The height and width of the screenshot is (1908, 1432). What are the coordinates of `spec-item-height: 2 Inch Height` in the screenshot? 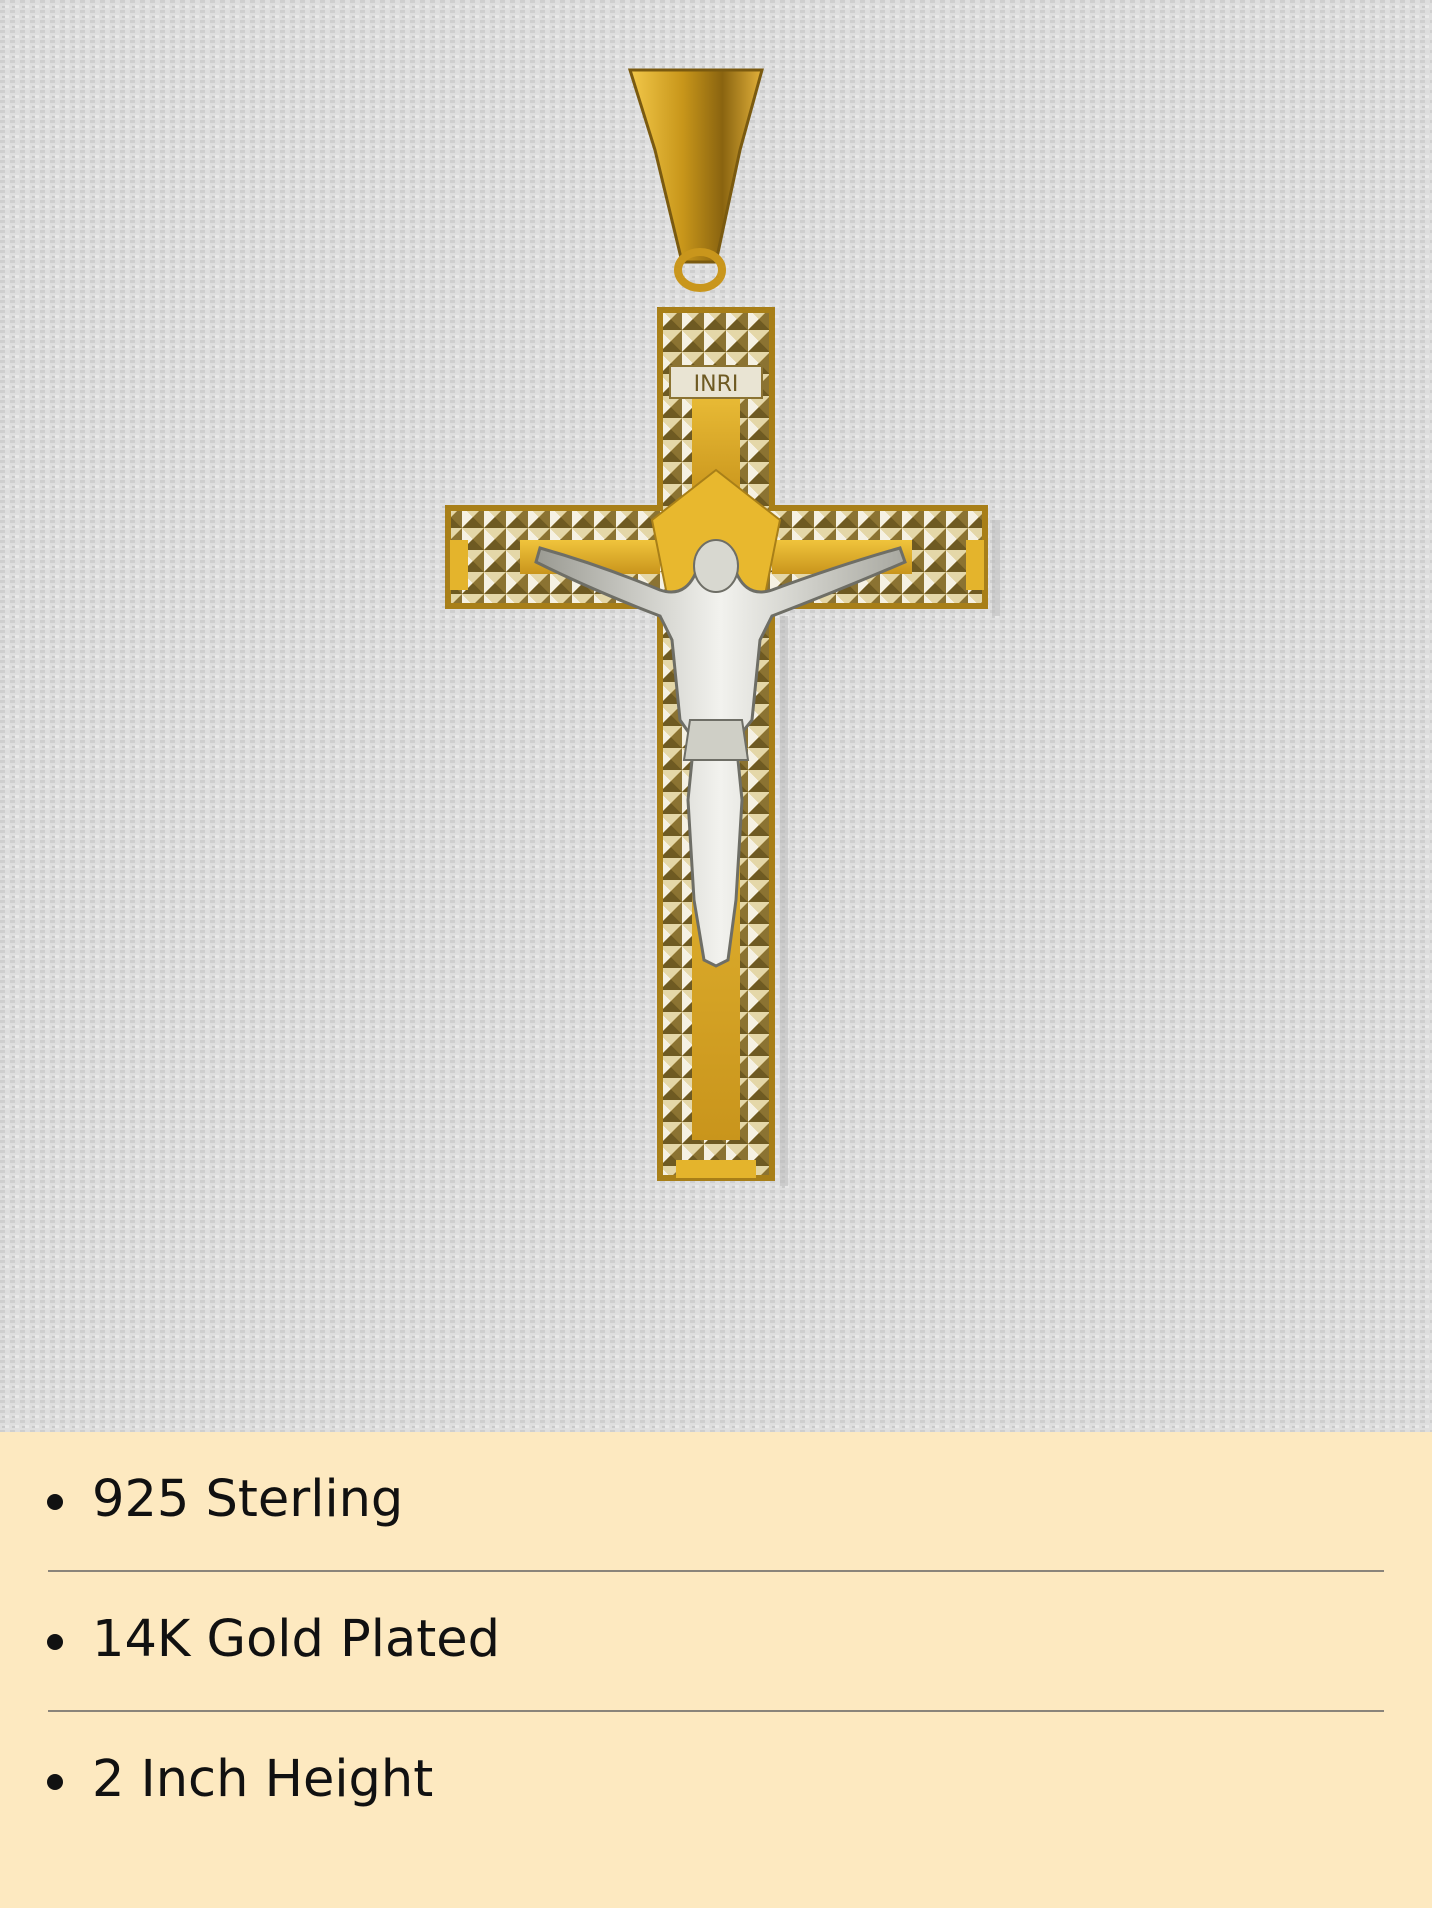 It's located at (716, 1782).